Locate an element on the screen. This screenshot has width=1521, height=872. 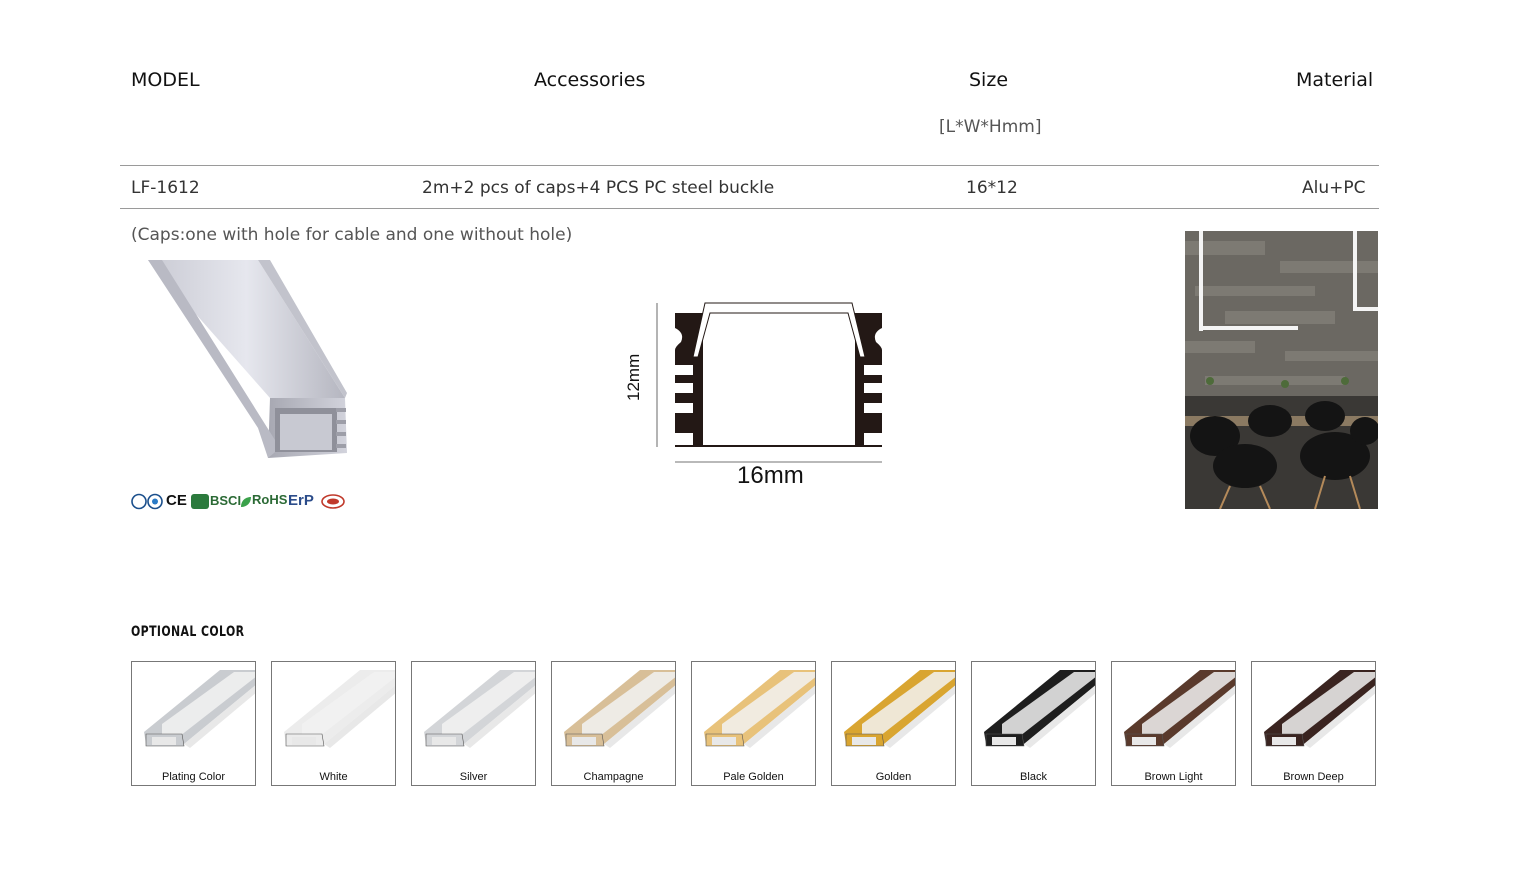
header-size-unit: [L*W*Hmm] is located at coordinates (990, 127).